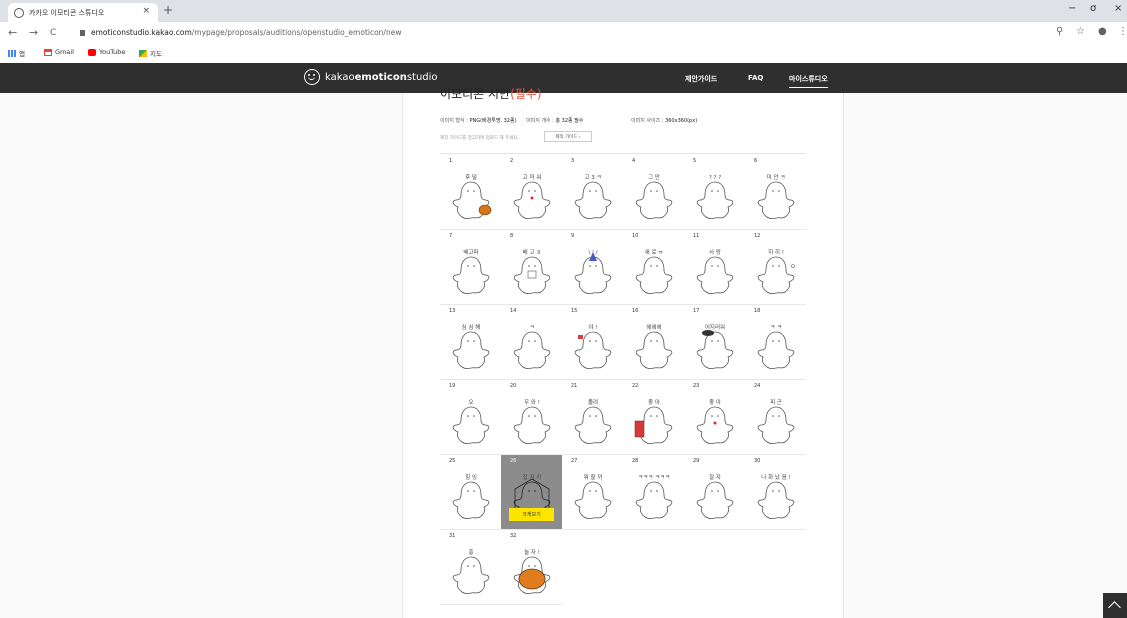 The image size is (1127, 618). What do you see at coordinates (635, 236) in the screenshot?
I see `slot-number: 10` at bounding box center [635, 236].